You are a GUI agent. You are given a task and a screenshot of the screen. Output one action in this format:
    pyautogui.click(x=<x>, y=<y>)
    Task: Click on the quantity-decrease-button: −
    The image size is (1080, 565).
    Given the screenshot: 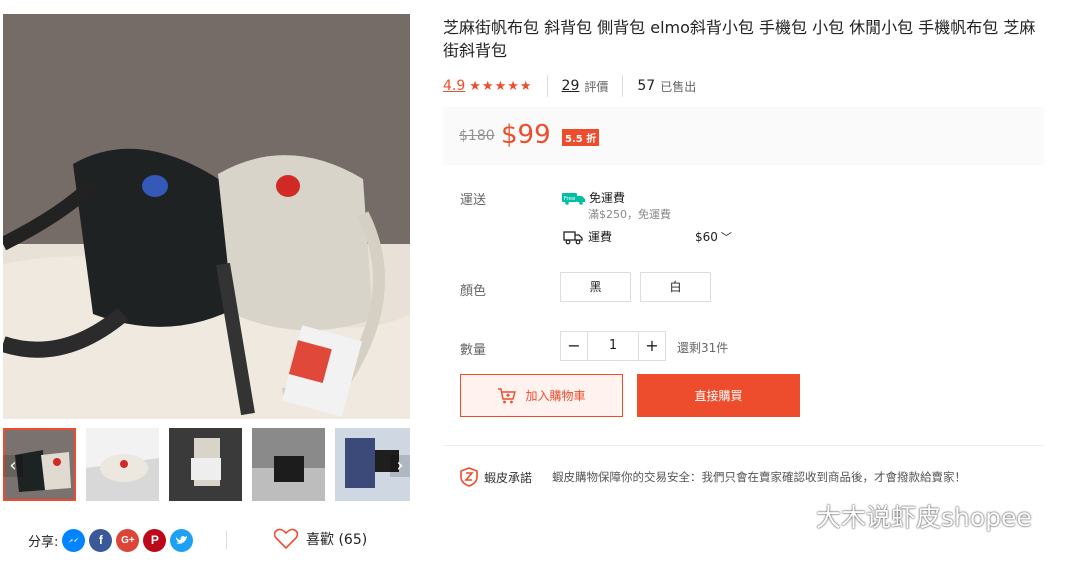 What is the action you would take?
    pyautogui.click(x=574, y=346)
    